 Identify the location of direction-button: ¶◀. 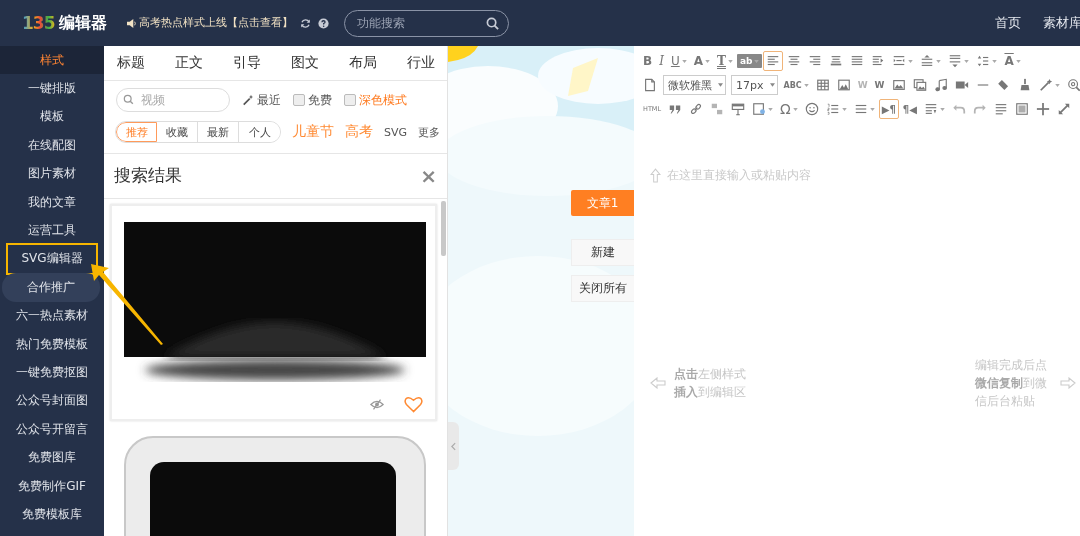
(909, 109).